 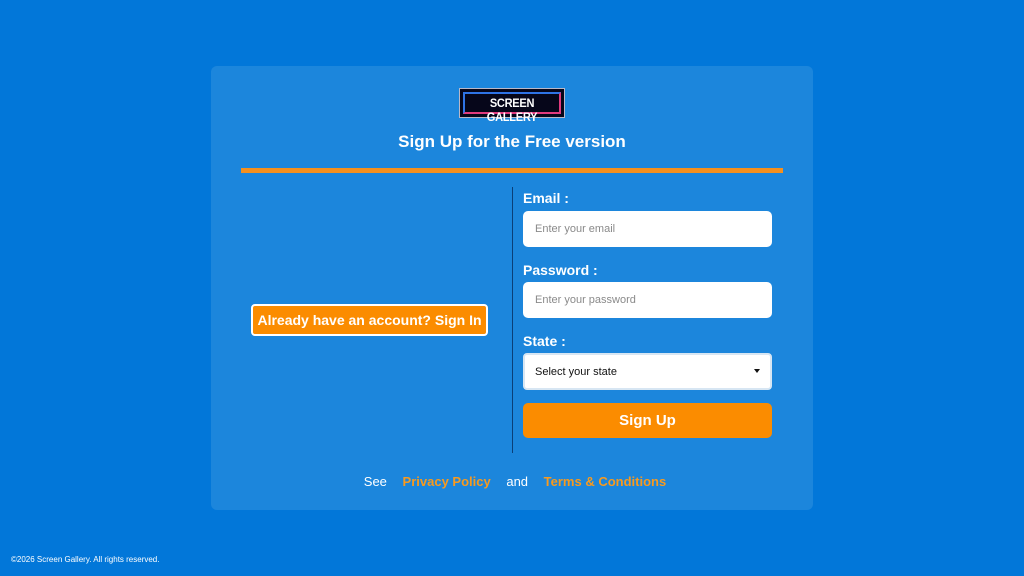 What do you see at coordinates (560, 270) in the screenshot?
I see `password-label: Password :` at bounding box center [560, 270].